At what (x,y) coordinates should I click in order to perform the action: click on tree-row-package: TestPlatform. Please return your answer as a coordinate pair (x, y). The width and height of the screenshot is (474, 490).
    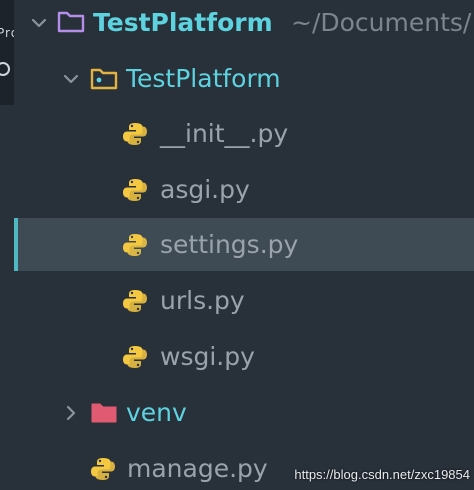
    Looking at the image, I should click on (244, 78).